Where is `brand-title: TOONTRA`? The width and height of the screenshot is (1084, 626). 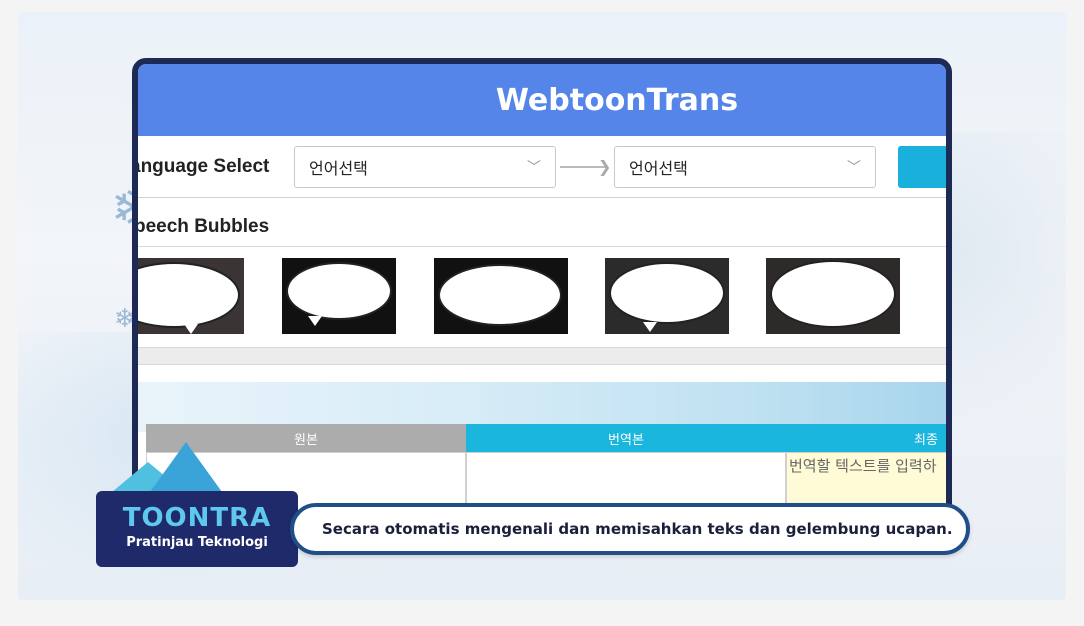
brand-title: TOONTRA is located at coordinates (197, 518).